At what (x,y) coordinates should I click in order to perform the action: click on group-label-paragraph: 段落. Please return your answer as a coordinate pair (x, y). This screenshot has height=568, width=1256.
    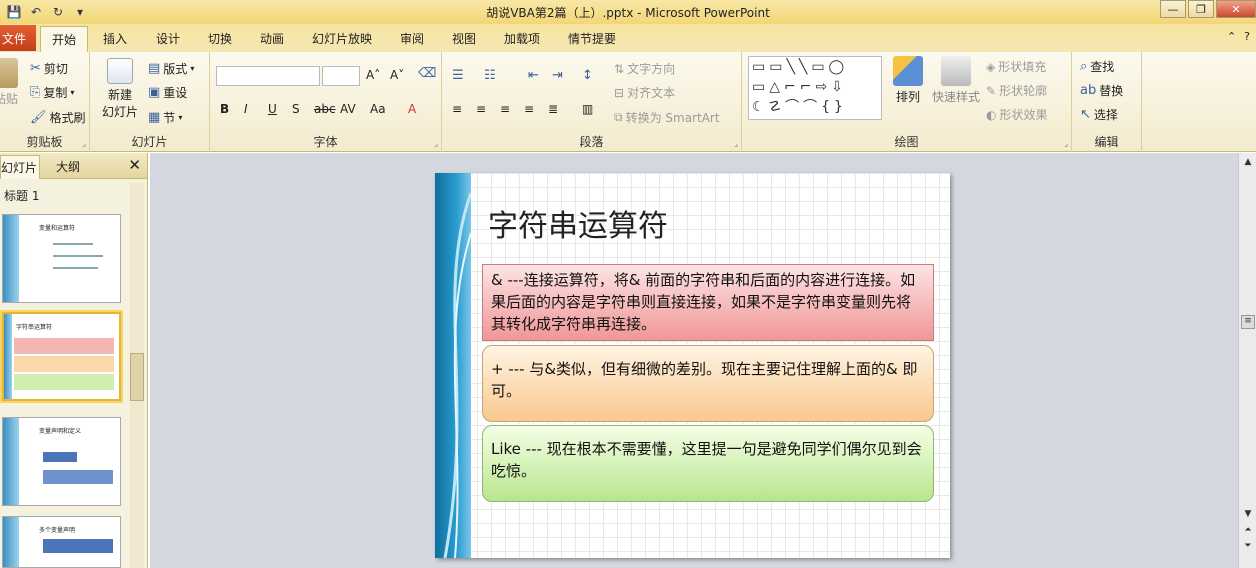
    Looking at the image, I should click on (591, 142).